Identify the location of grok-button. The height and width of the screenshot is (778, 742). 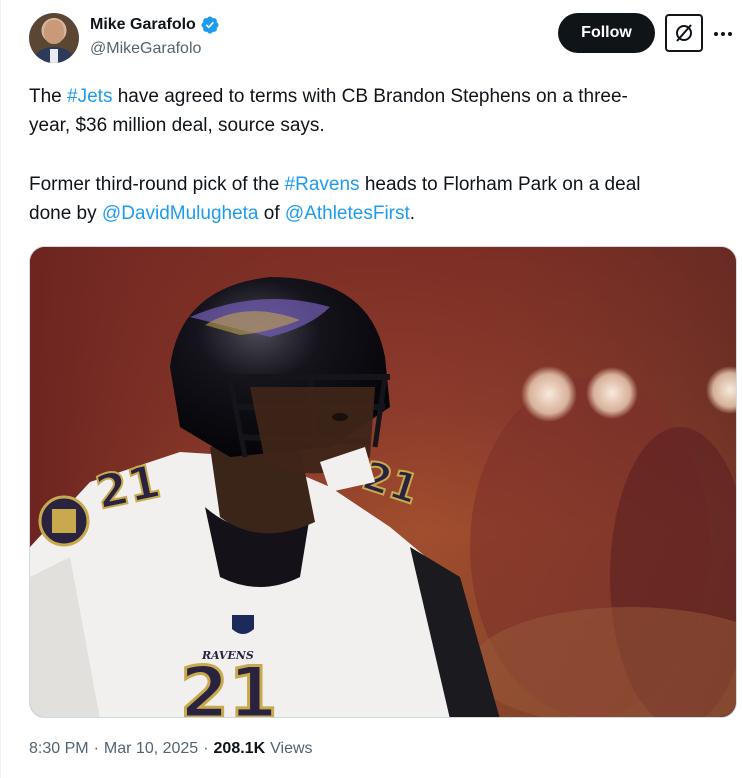
(684, 33).